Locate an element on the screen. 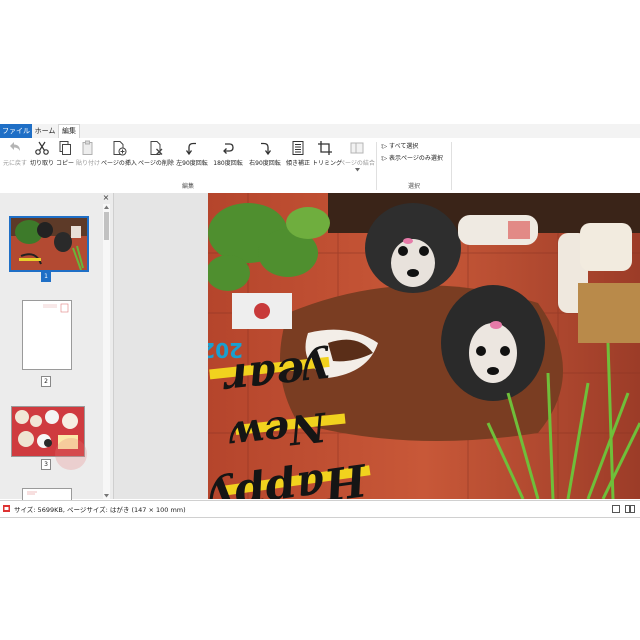 This screenshot has width=640, height=640. rotate-180-label: 180度回転 is located at coordinates (228, 163).